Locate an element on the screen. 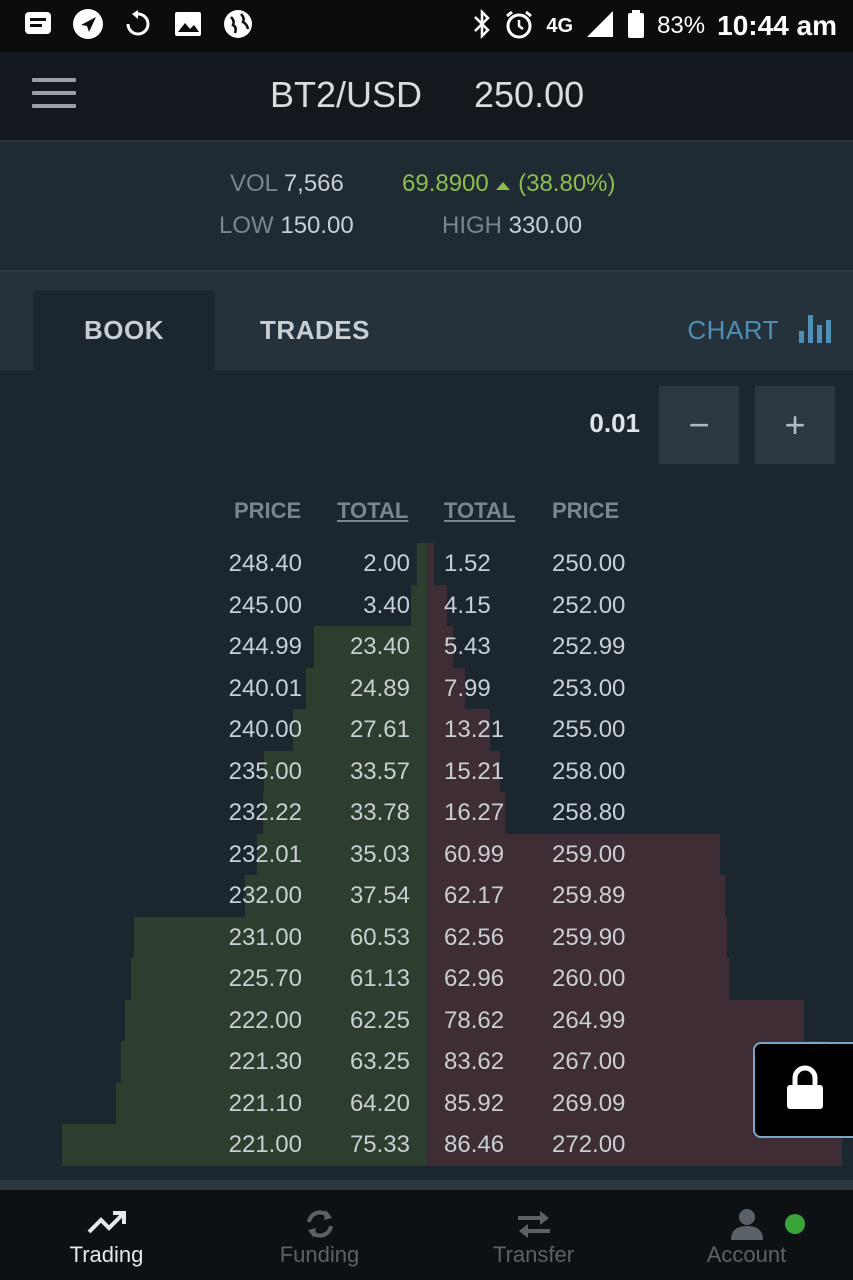  low-value: 150.00 is located at coordinates (317, 225).